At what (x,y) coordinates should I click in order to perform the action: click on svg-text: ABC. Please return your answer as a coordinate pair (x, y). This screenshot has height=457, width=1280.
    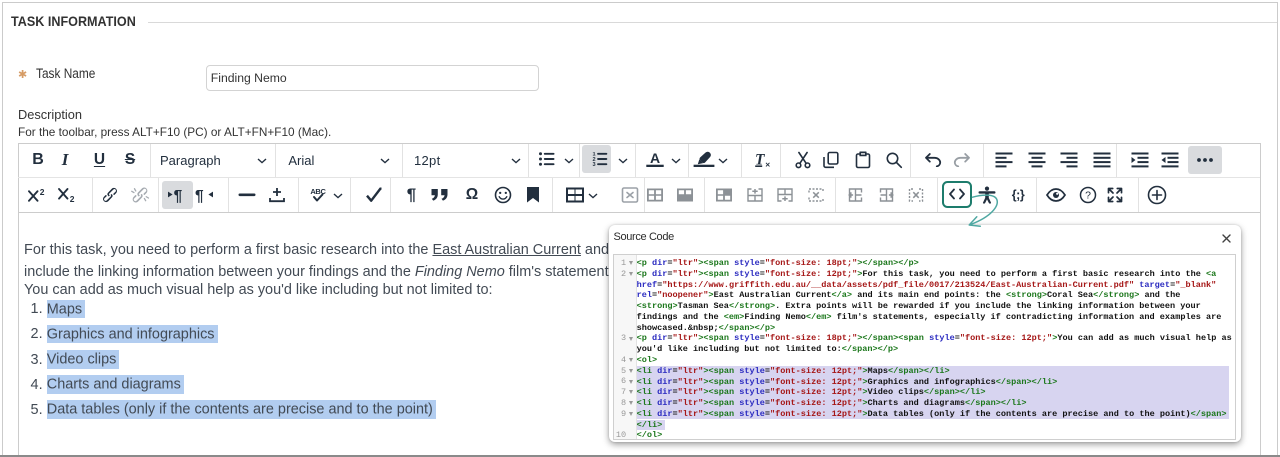
    Looking at the image, I should click on (318, 191).